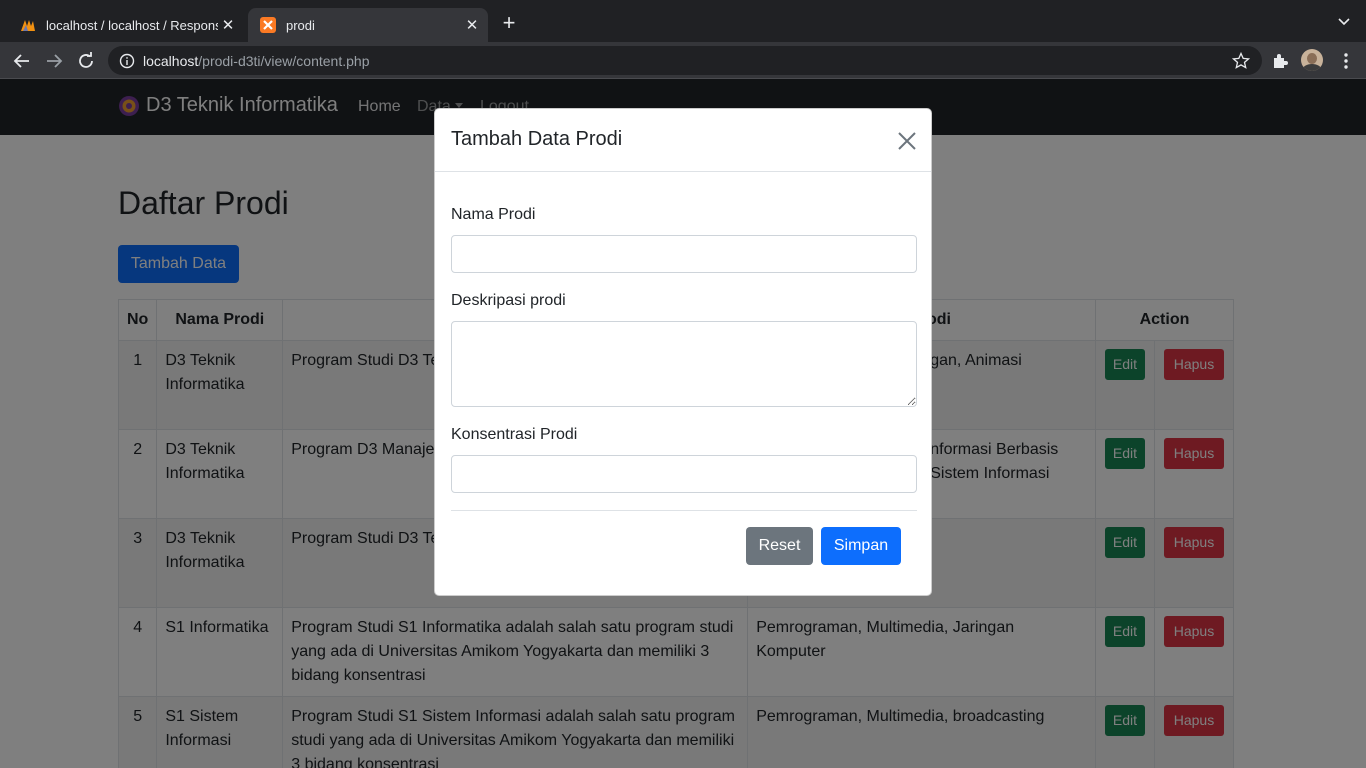 This screenshot has width=1366, height=768. What do you see at coordinates (684, 364) in the screenshot?
I see `deskripsi-textarea` at bounding box center [684, 364].